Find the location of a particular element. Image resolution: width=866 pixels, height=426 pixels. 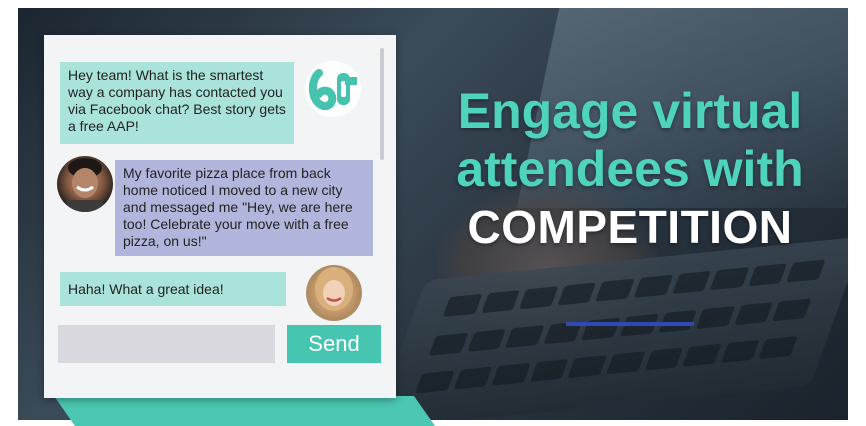

man-portrait is located at coordinates (85, 185).